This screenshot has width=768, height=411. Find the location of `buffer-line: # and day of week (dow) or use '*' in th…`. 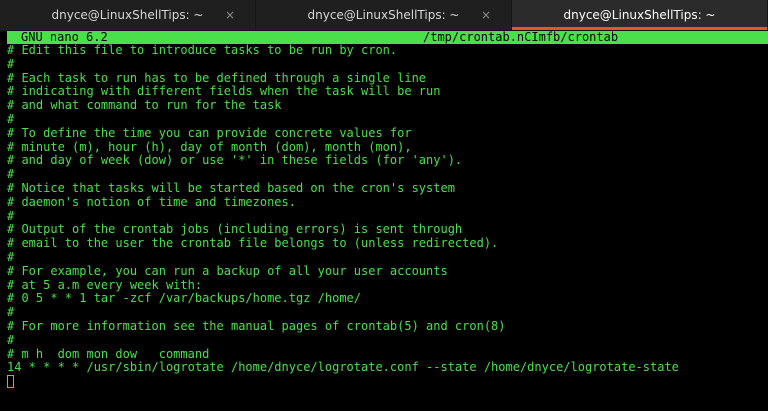

buffer-line: # and day of week (dow) or use '*' in th… is located at coordinates (235, 161).